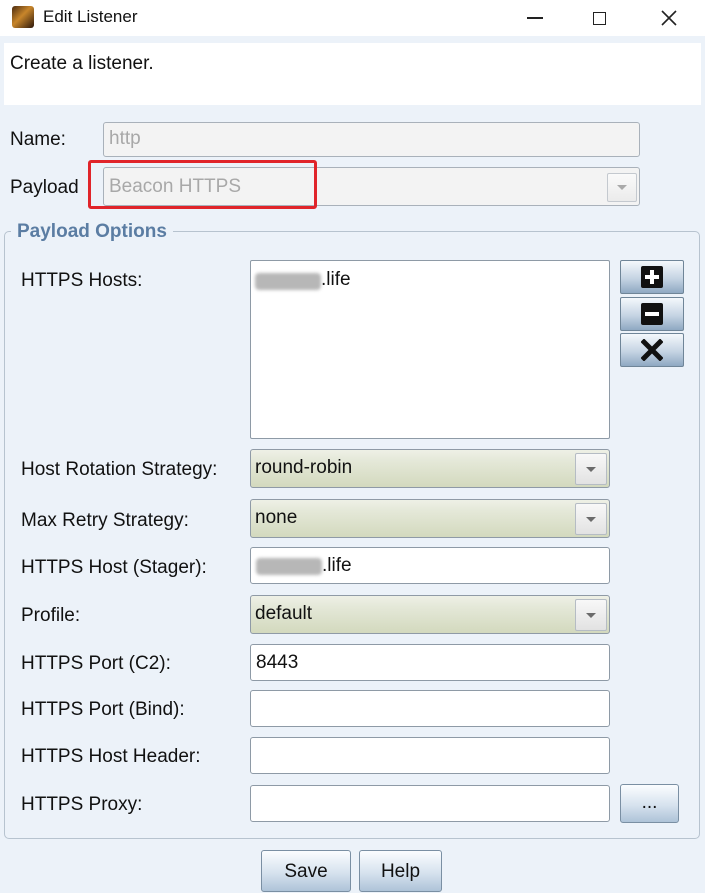  What do you see at coordinates (92, 232) in the screenshot?
I see `payload-options-legend: Payload Options` at bounding box center [92, 232].